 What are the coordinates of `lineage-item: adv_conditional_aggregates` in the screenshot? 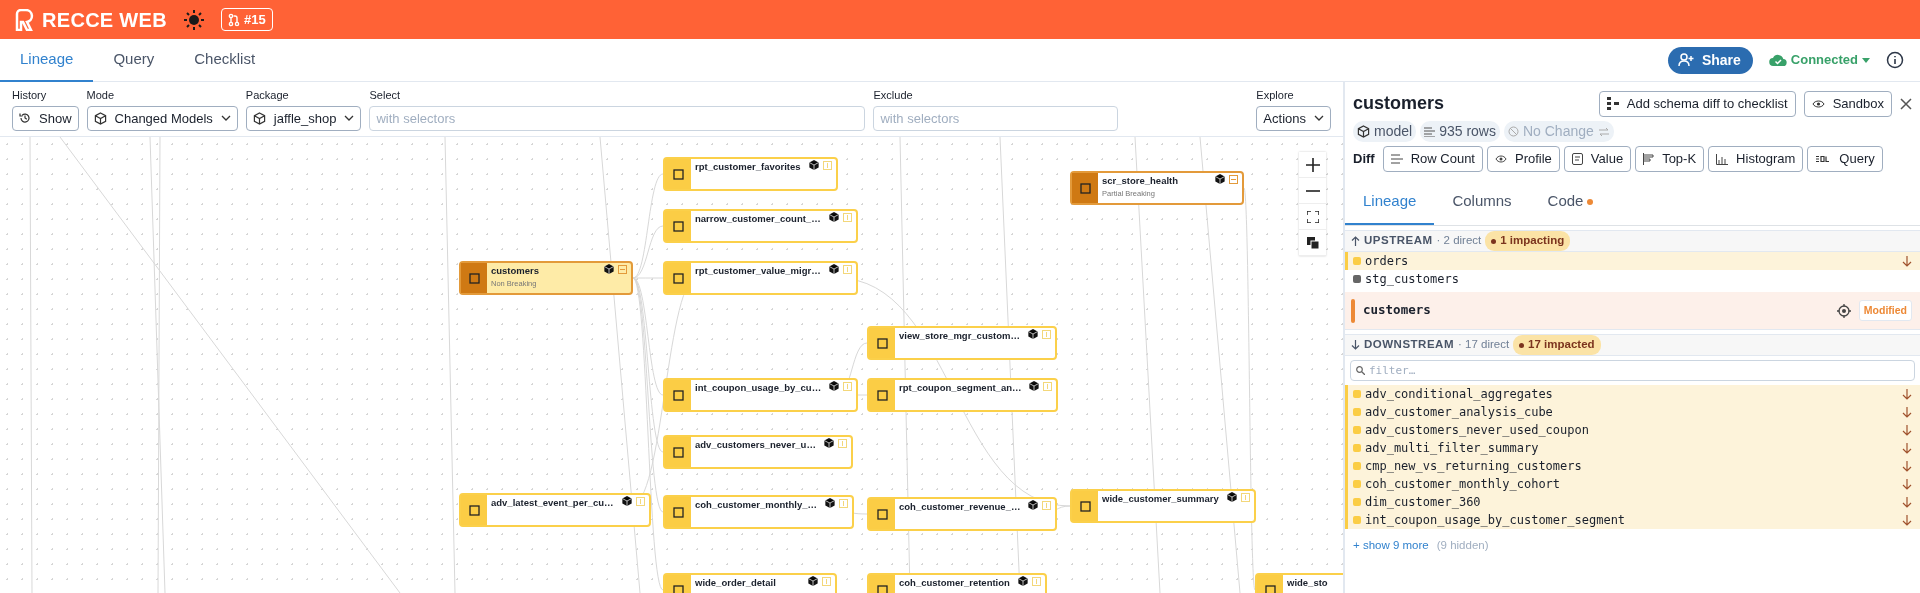 It's located at (1632, 394).